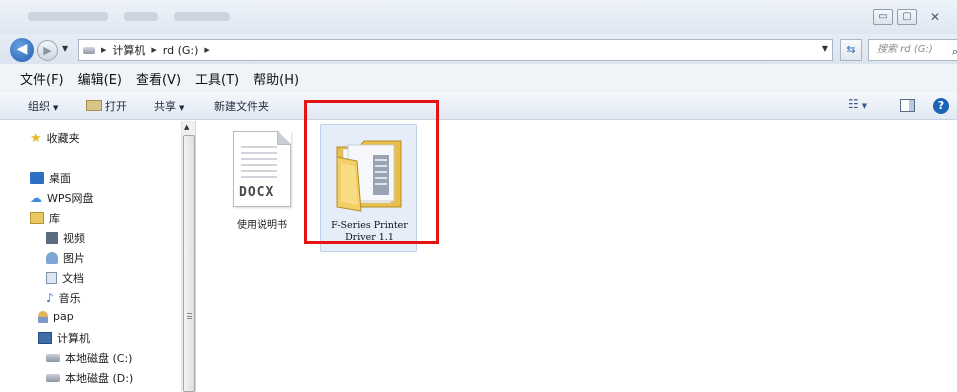 The image size is (957, 392). I want to click on navigation-scrollbar: ▲, so click(188, 256).